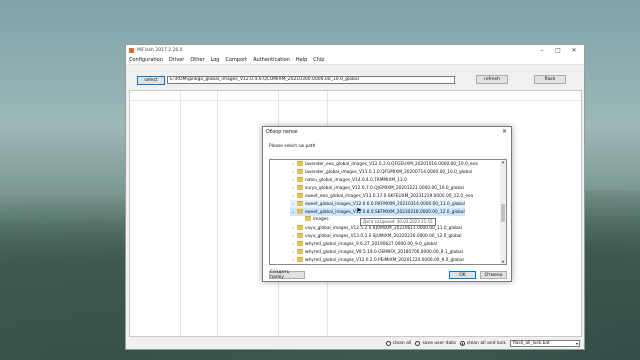 This screenshot has height=360, width=640. What do you see at coordinates (176, 60) in the screenshot?
I see `menu-driver: Driver` at bounding box center [176, 60].